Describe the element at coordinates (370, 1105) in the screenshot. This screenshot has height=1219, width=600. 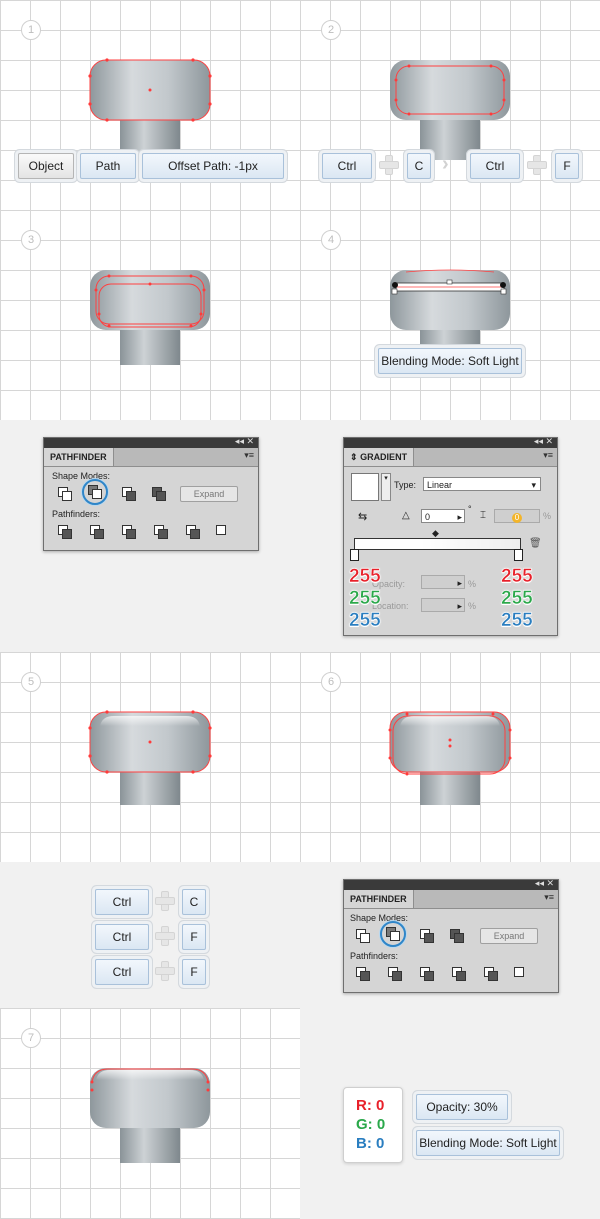
I see `rgb-r-value: R: 0` at that location.